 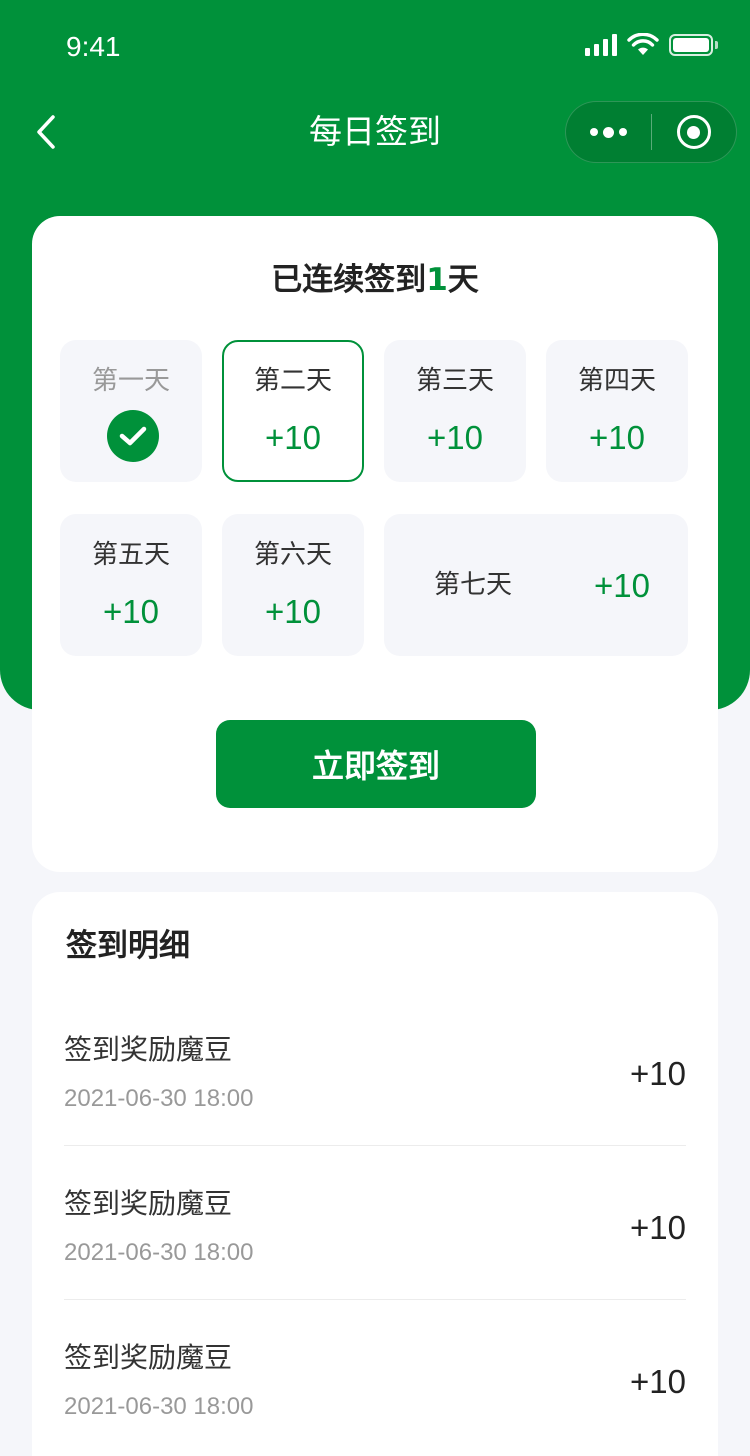 What do you see at coordinates (293, 411) in the screenshot?
I see `day-cell-2: 第二天 +10` at bounding box center [293, 411].